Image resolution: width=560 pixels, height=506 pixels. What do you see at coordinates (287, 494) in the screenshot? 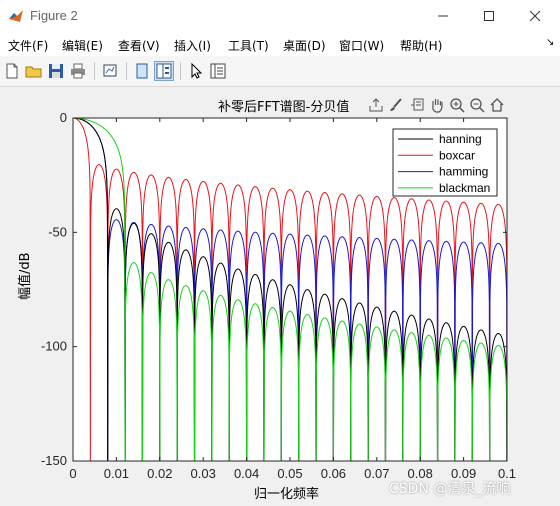
I see `x-axis-label: 归一化频率` at bounding box center [287, 494].